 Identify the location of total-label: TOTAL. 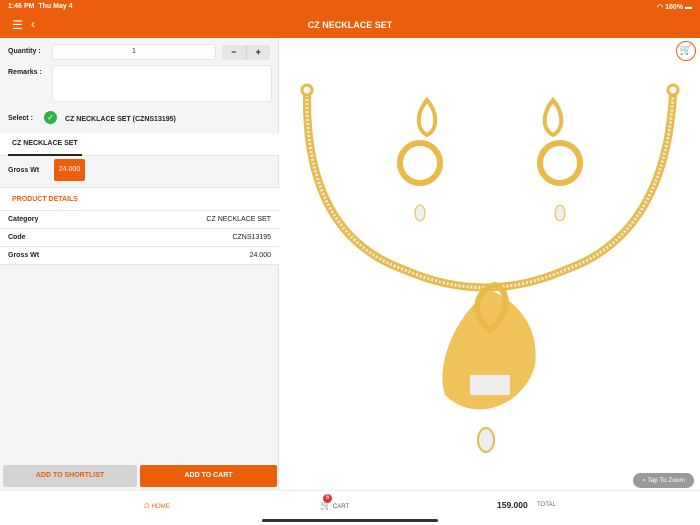
(546, 505).